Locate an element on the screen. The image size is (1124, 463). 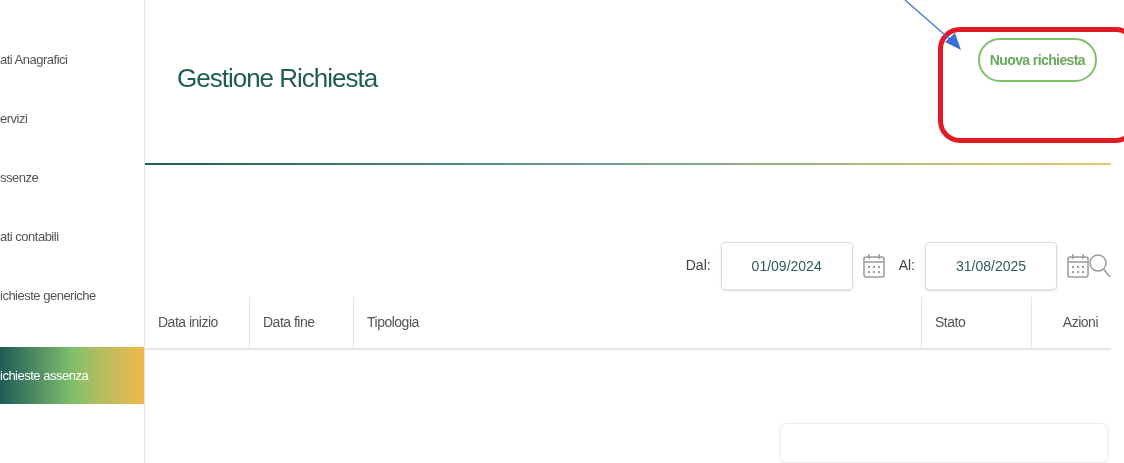
page-title: Gestione Richiesta is located at coordinates (277, 78).